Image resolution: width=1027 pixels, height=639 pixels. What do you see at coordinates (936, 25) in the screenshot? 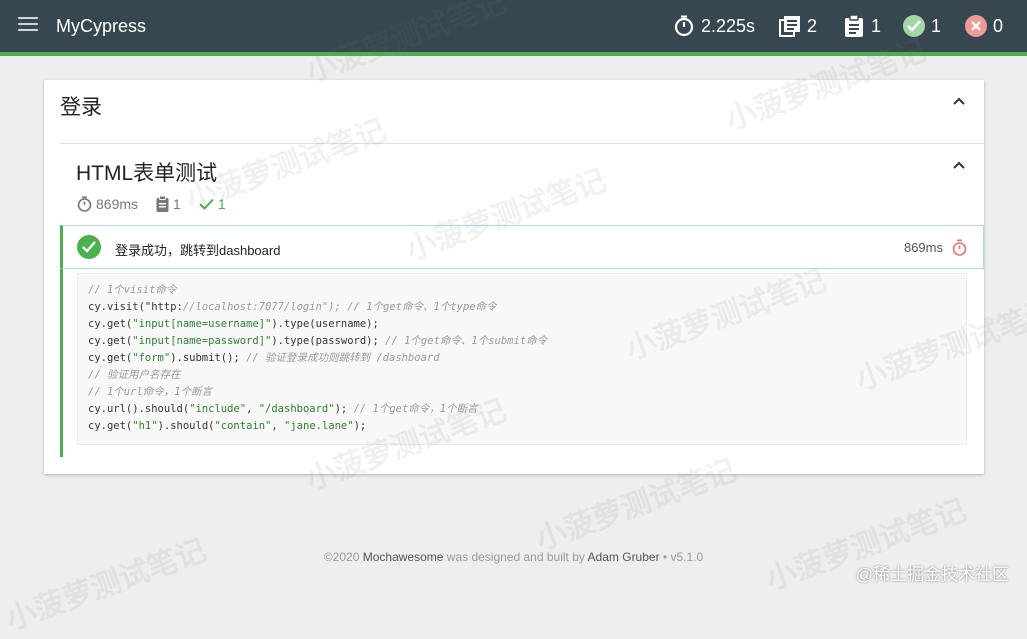
I see `passes-count: 1` at bounding box center [936, 25].